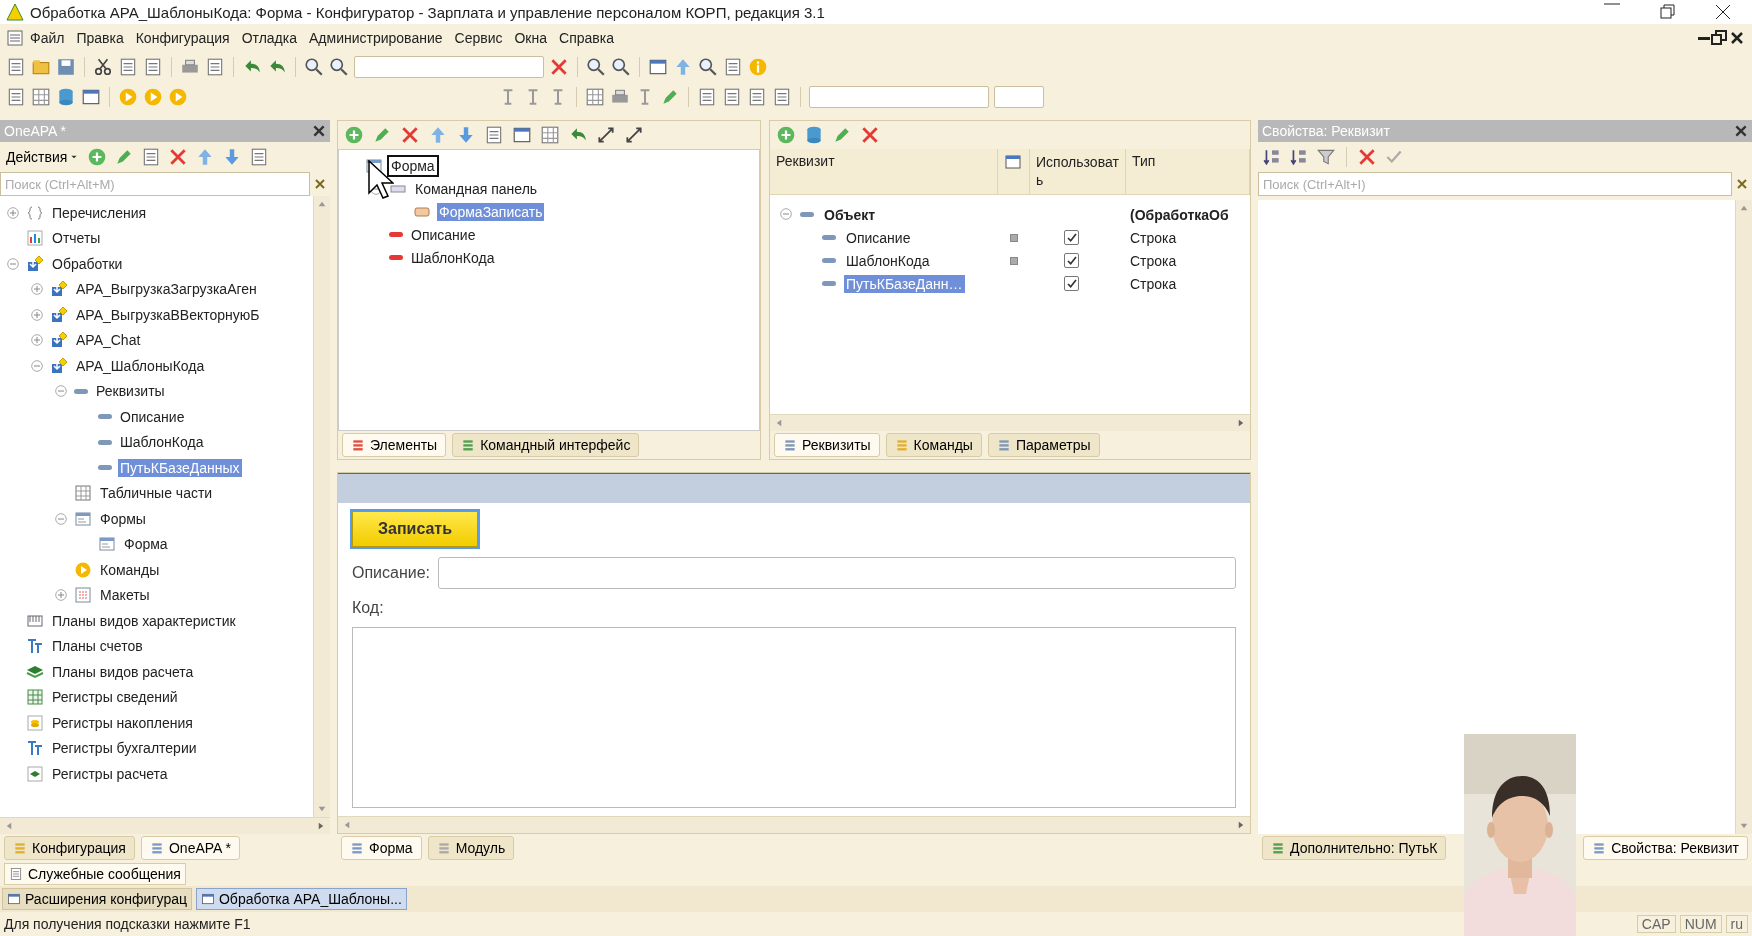 This screenshot has height=936, width=1752. Describe the element at coordinates (596, 67) in the screenshot. I see `find-next-icon` at that location.